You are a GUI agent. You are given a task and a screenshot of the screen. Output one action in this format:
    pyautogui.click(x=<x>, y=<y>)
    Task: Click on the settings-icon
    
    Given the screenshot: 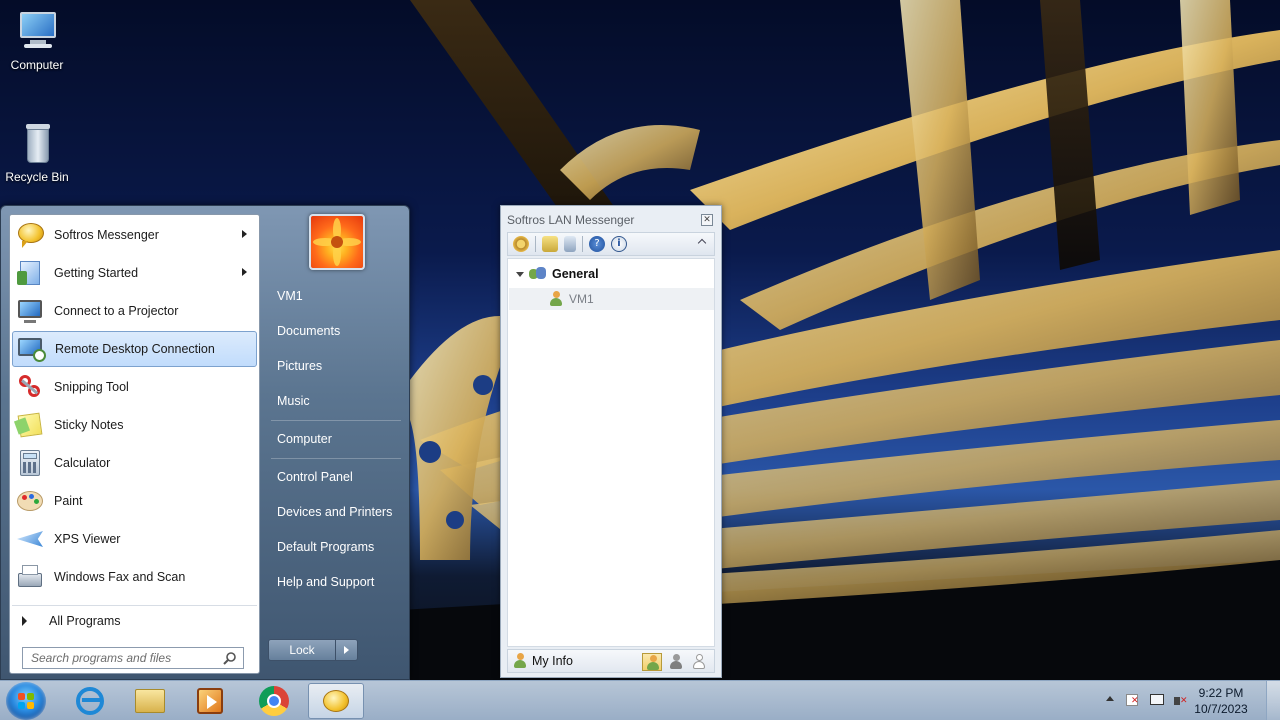 What is the action you would take?
    pyautogui.click(x=521, y=244)
    